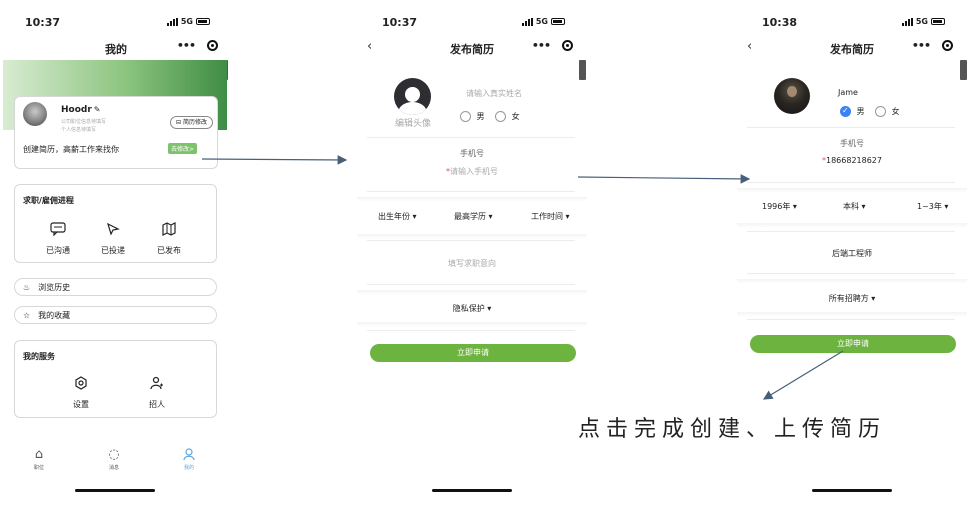 The image size is (970, 505). I want to click on phone-label: 手机号, so click(852, 143).